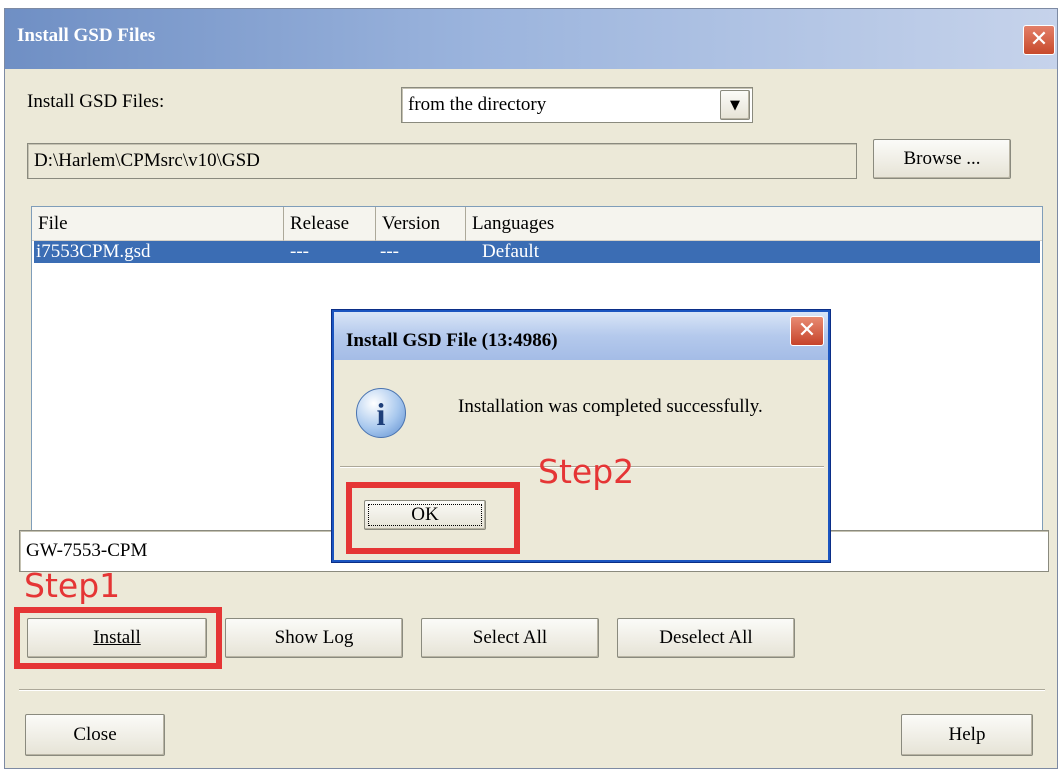  I want to click on column-header-file: File, so click(158, 224).